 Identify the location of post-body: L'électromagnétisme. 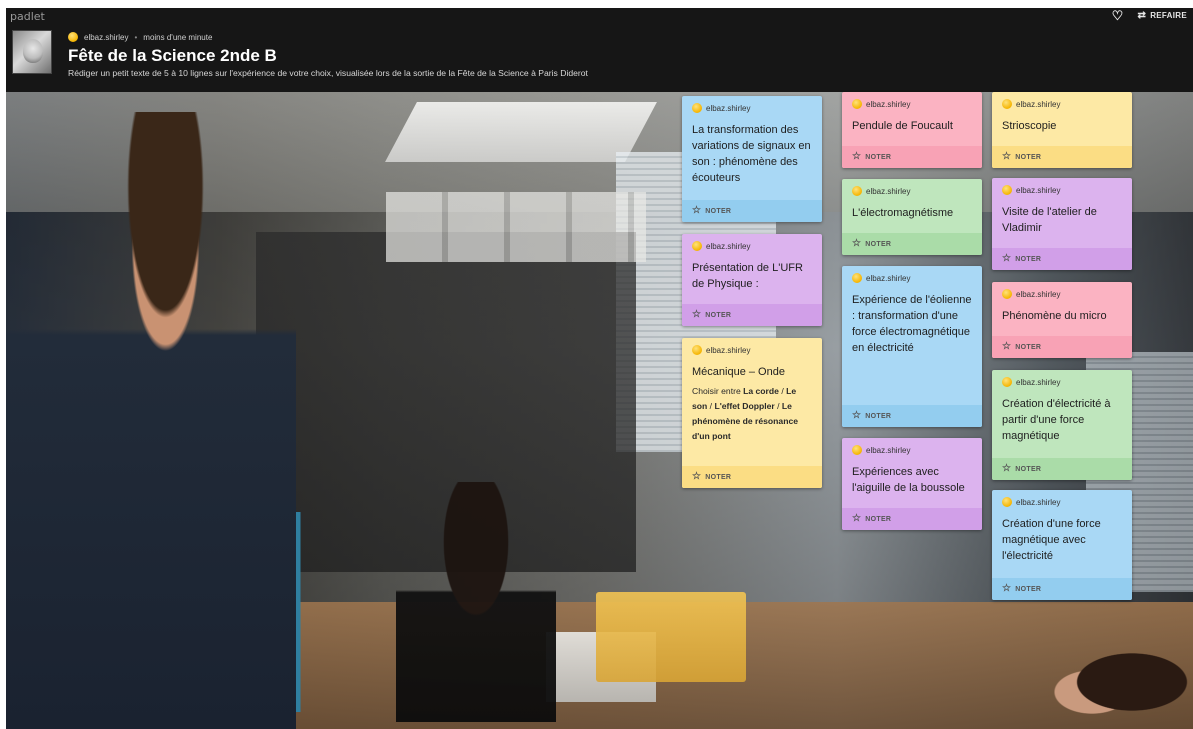
(912, 215).